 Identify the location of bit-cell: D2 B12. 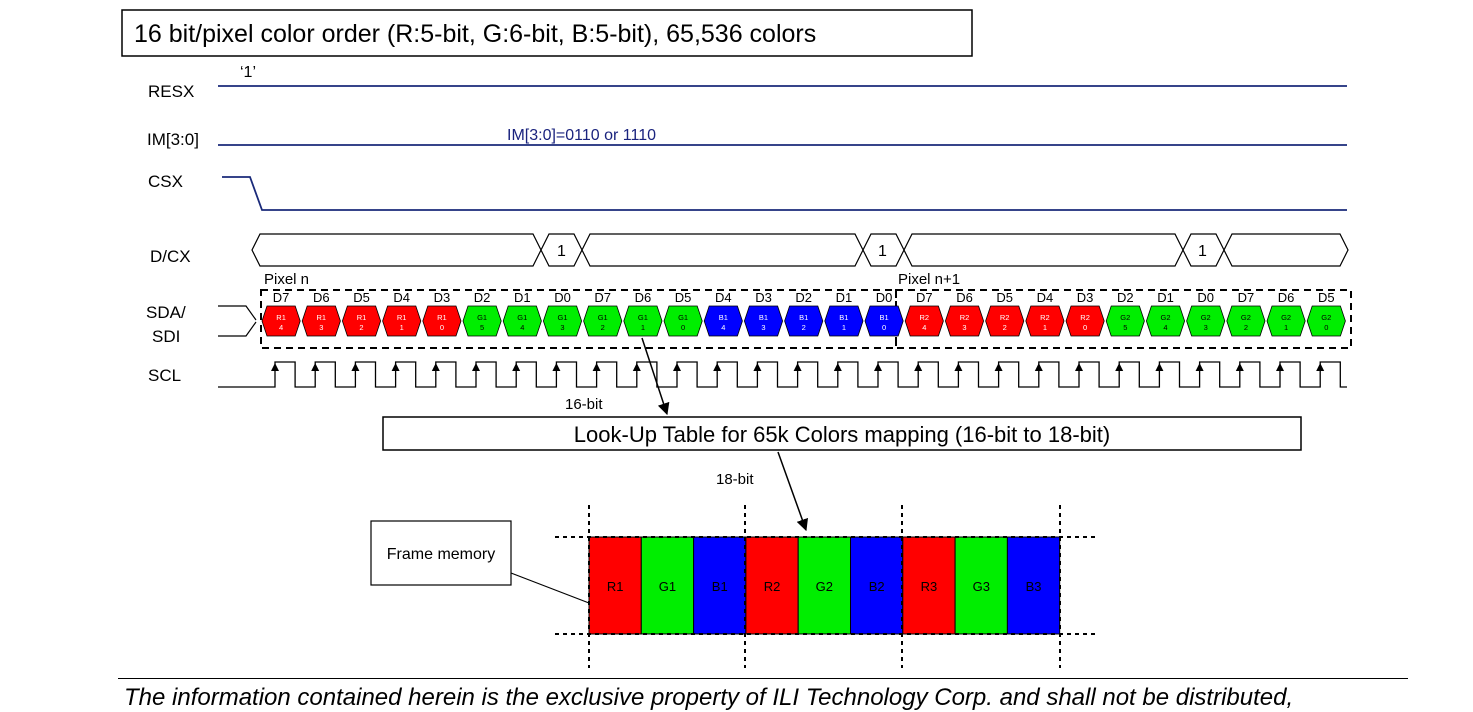
(804, 313).